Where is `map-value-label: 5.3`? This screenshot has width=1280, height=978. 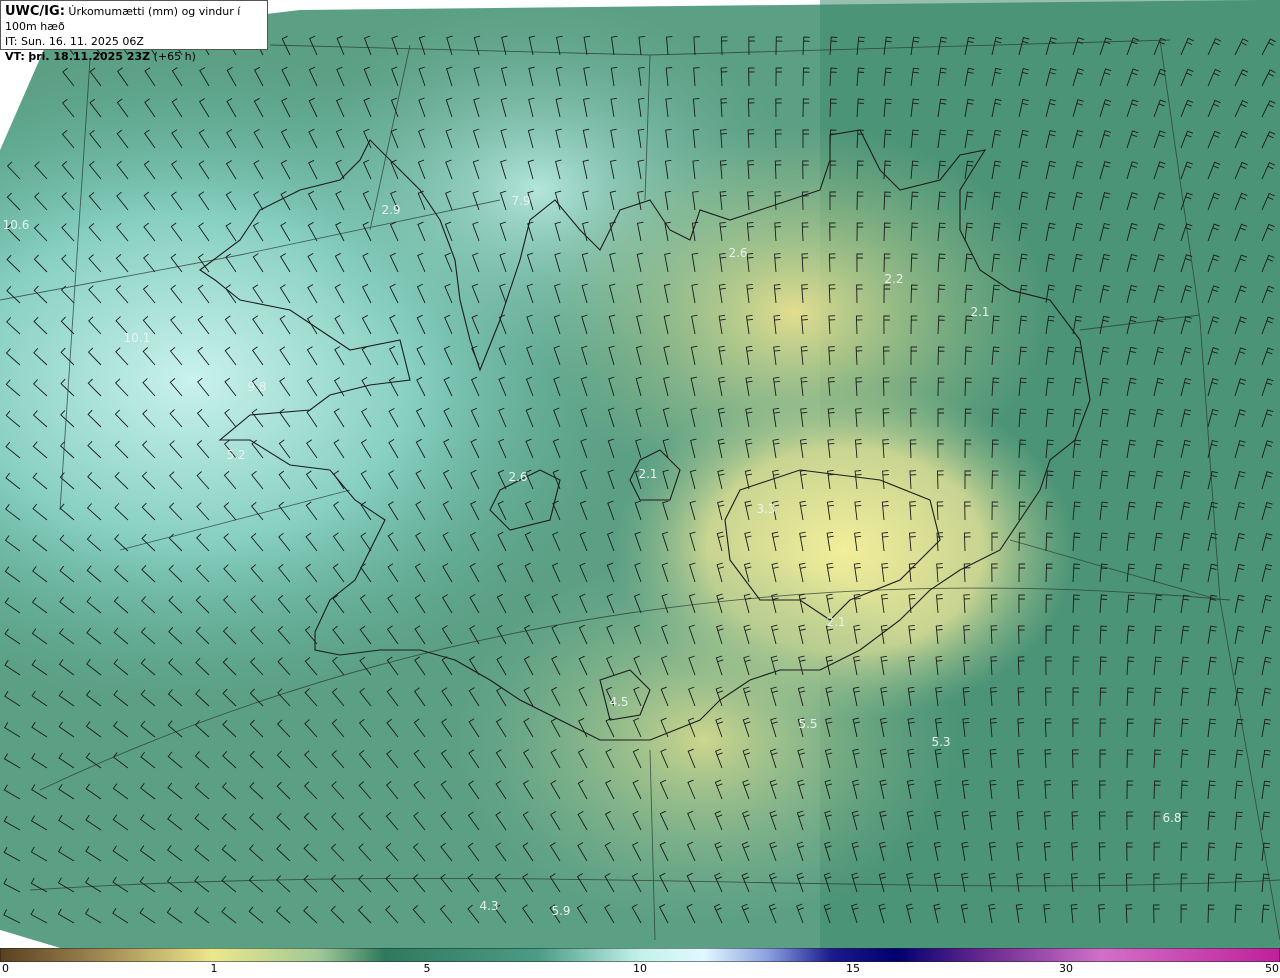
map-value-label: 5.3 is located at coordinates (941, 742).